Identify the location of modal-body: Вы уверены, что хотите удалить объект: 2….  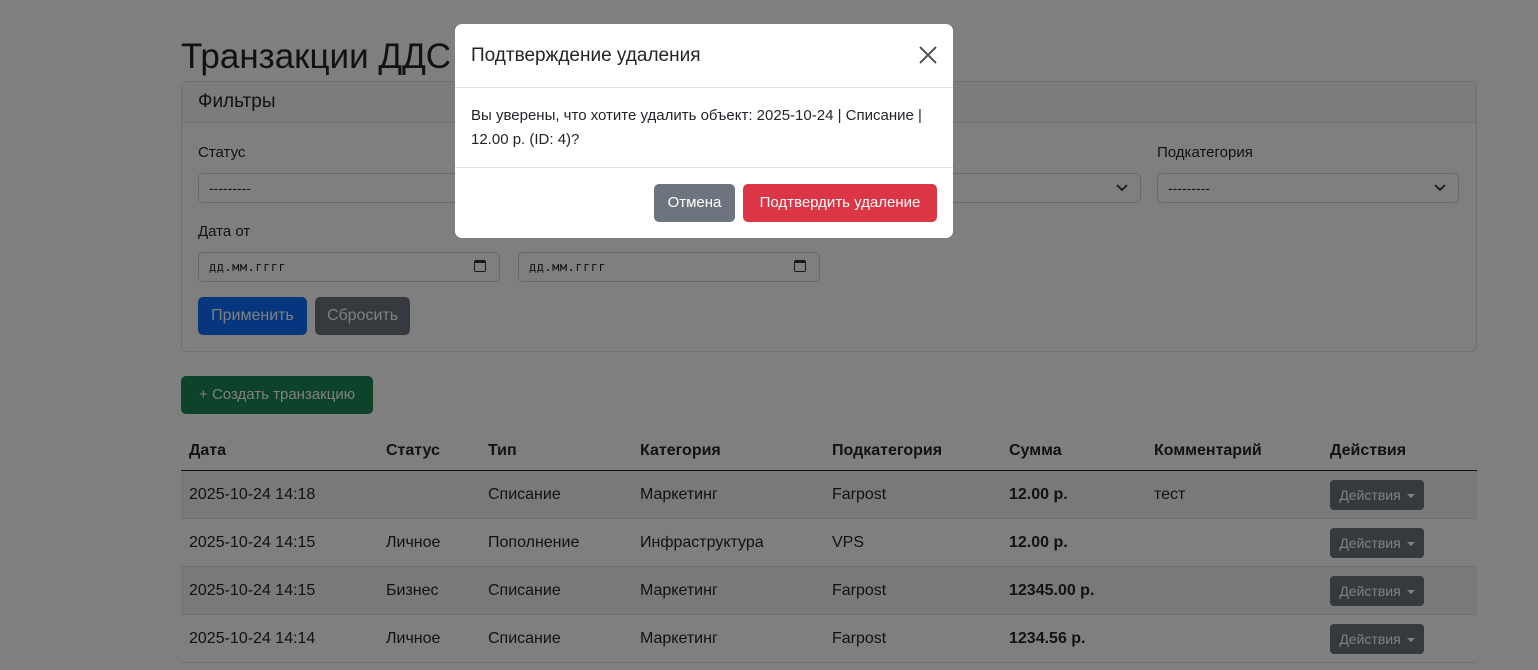
(704, 128).